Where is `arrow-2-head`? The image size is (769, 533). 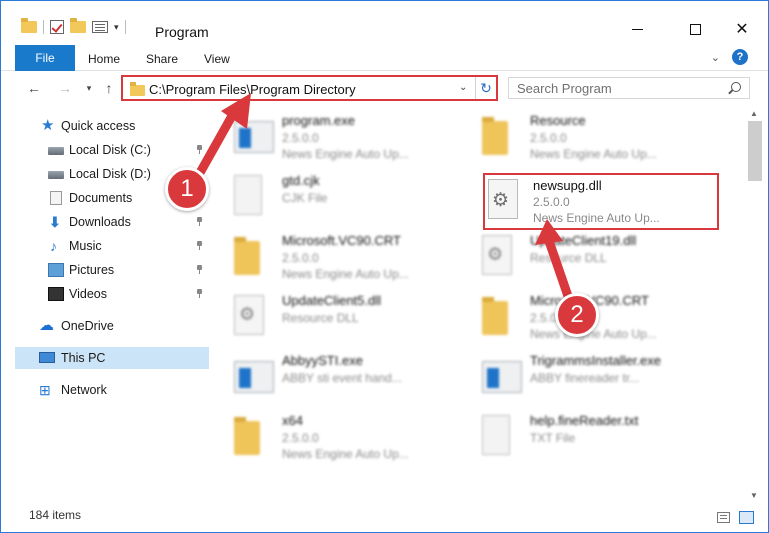
arrow-2-head is located at coordinates (549, 232).